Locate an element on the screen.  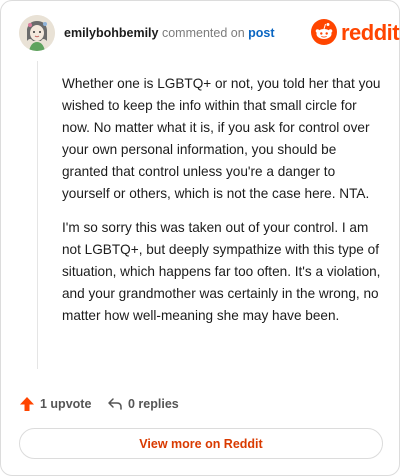
upvote-button: 1 upvote is located at coordinates (55, 404).